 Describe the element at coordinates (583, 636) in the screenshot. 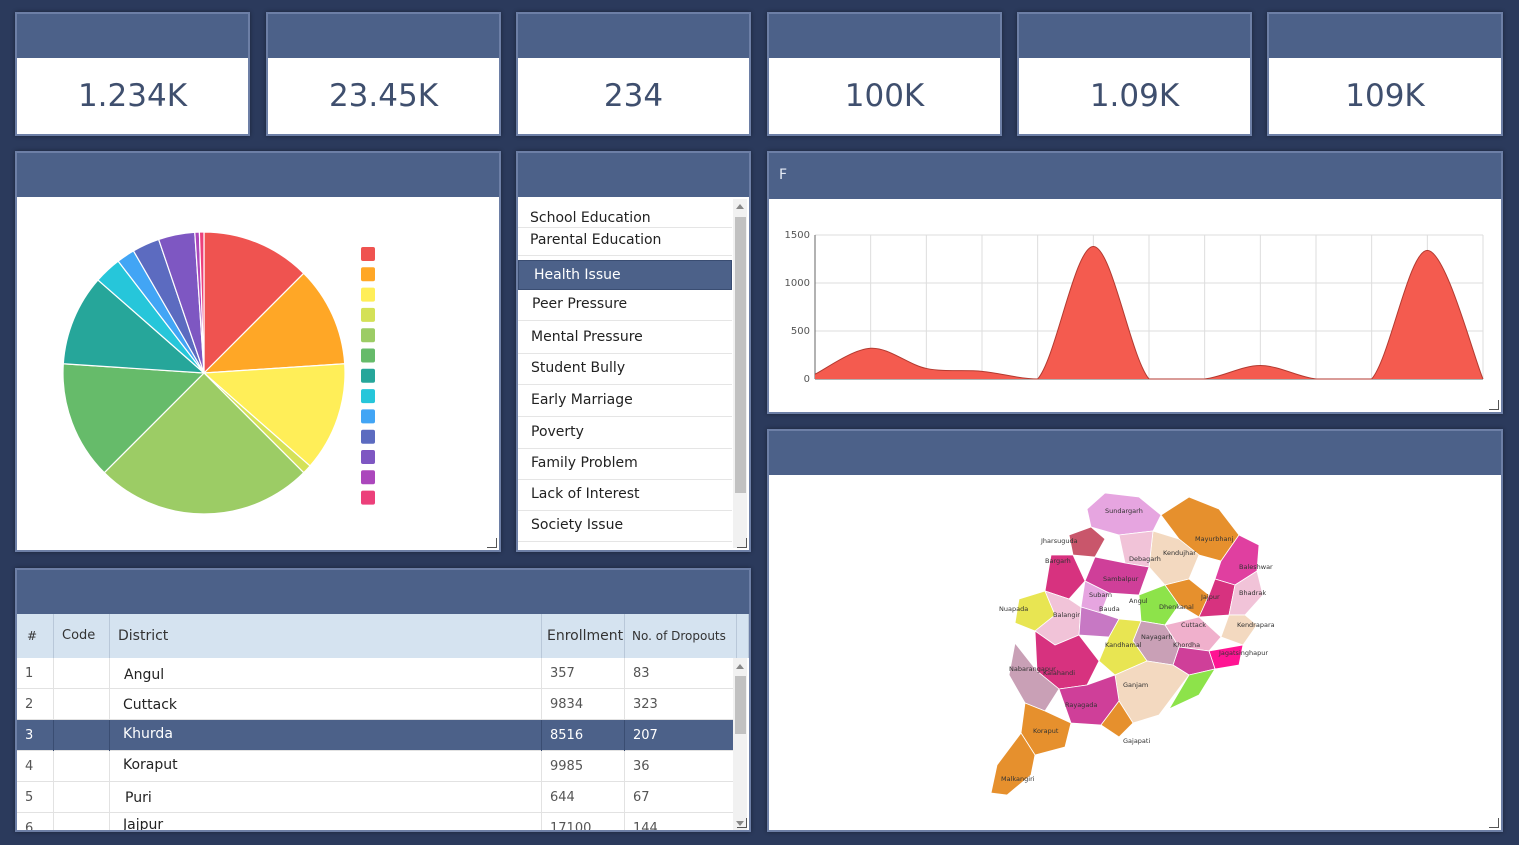

I see `col-header-enrollment: Enrollment` at that location.